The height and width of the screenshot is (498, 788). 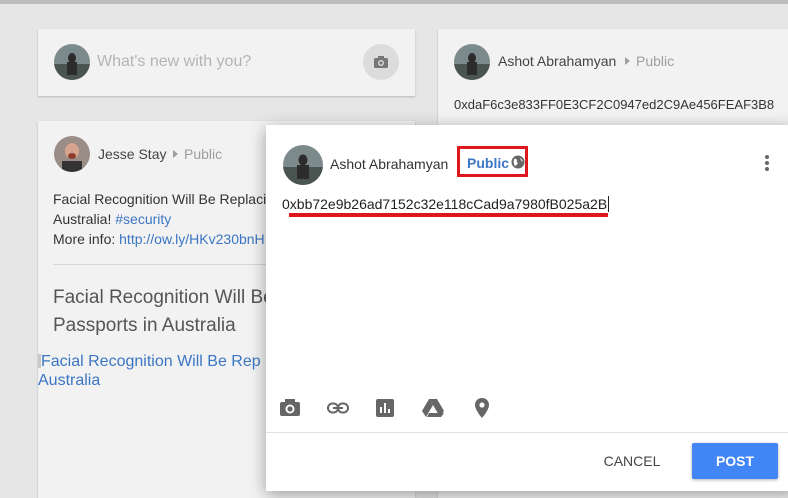 I want to click on link-preview-title-line: Facial Recognition Will Be, so click(x=163, y=297).